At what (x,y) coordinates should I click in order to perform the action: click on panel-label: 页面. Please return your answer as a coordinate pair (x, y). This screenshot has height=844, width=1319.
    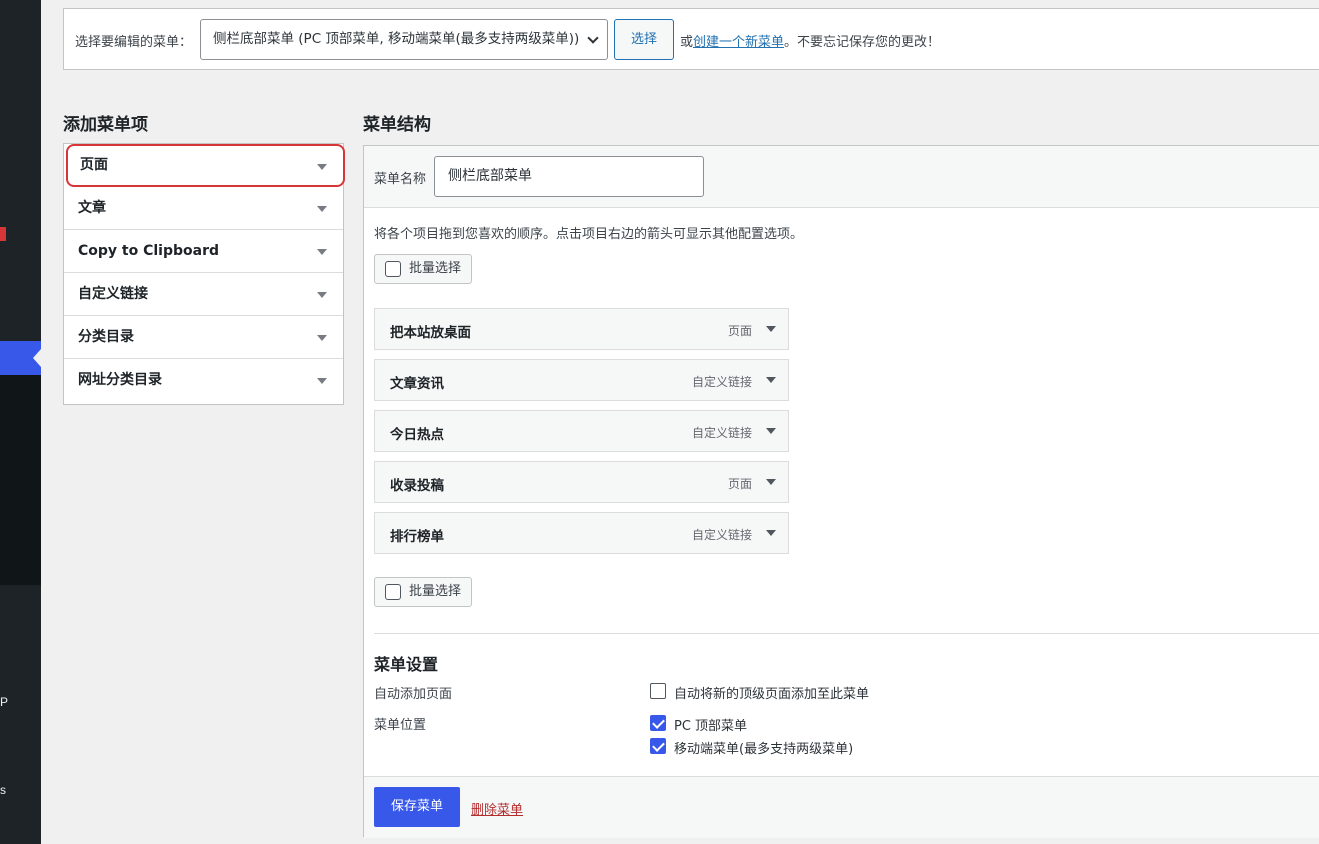
    Looking at the image, I should click on (94, 165).